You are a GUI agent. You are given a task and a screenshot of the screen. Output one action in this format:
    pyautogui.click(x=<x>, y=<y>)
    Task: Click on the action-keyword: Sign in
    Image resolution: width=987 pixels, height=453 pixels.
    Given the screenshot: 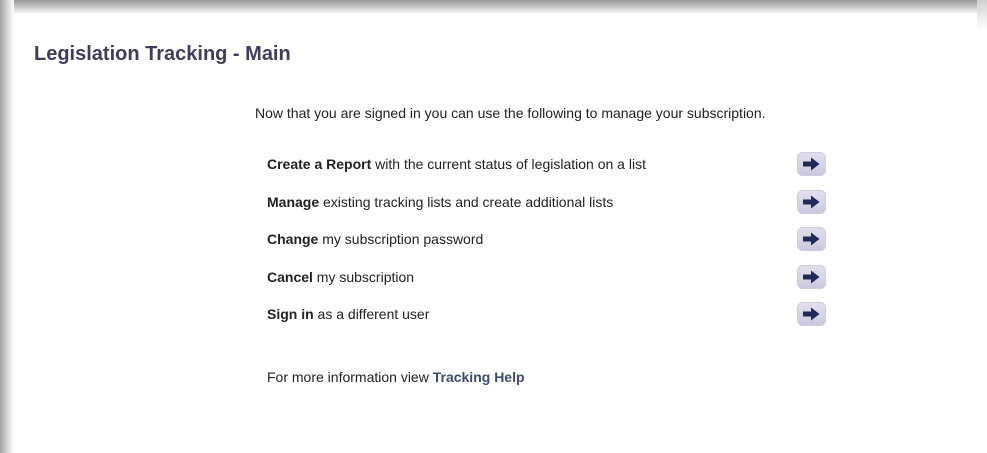 What is the action you would take?
    pyautogui.click(x=290, y=314)
    